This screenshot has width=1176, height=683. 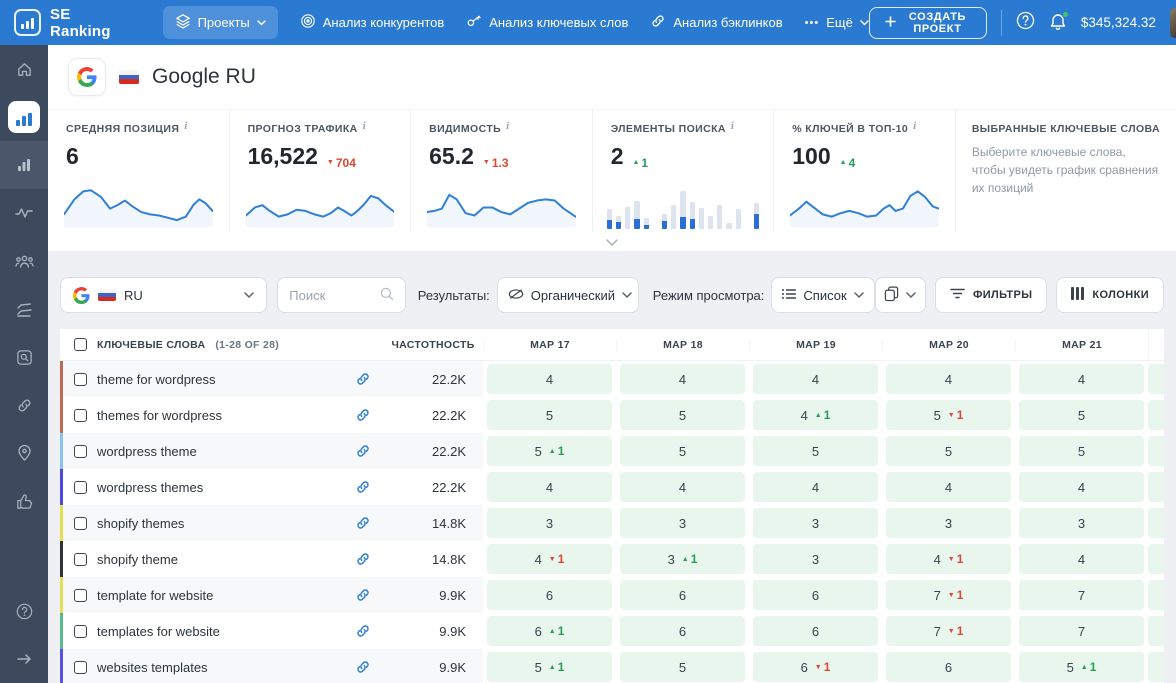 What do you see at coordinates (1081, 631) in the screenshot?
I see `position-cell: 7` at bounding box center [1081, 631].